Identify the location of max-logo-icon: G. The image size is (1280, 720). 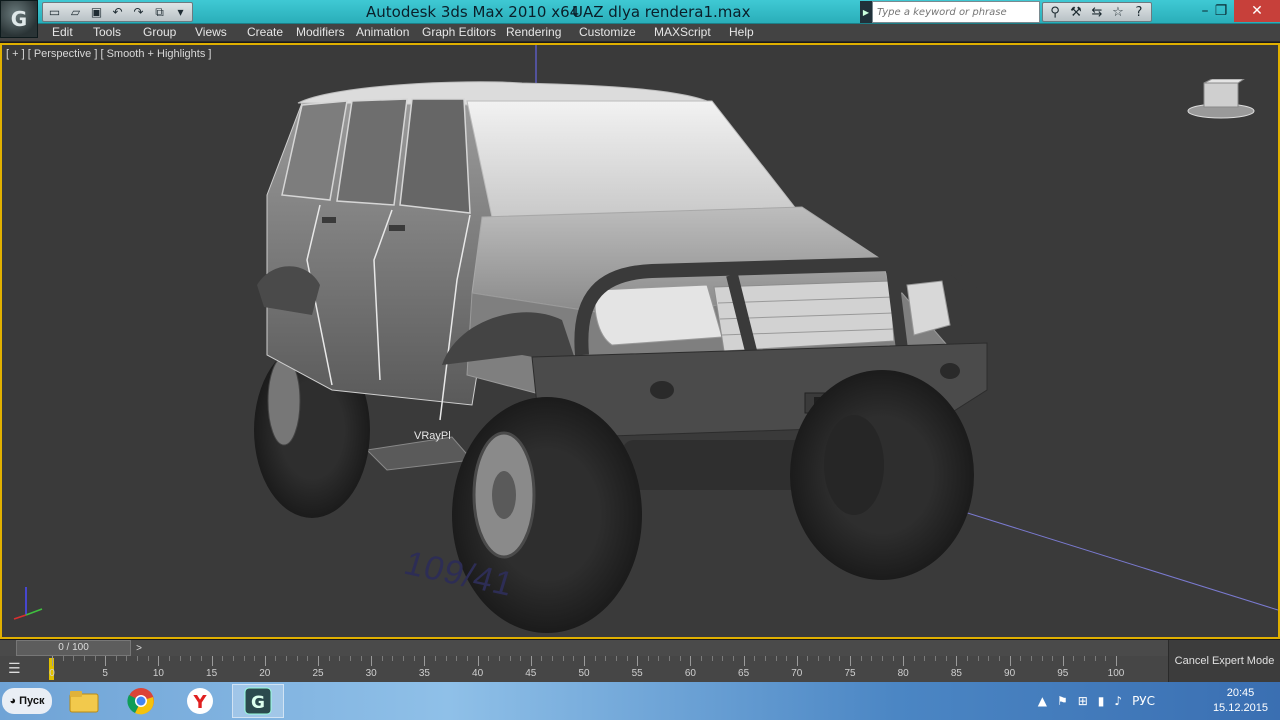
(19, 19).